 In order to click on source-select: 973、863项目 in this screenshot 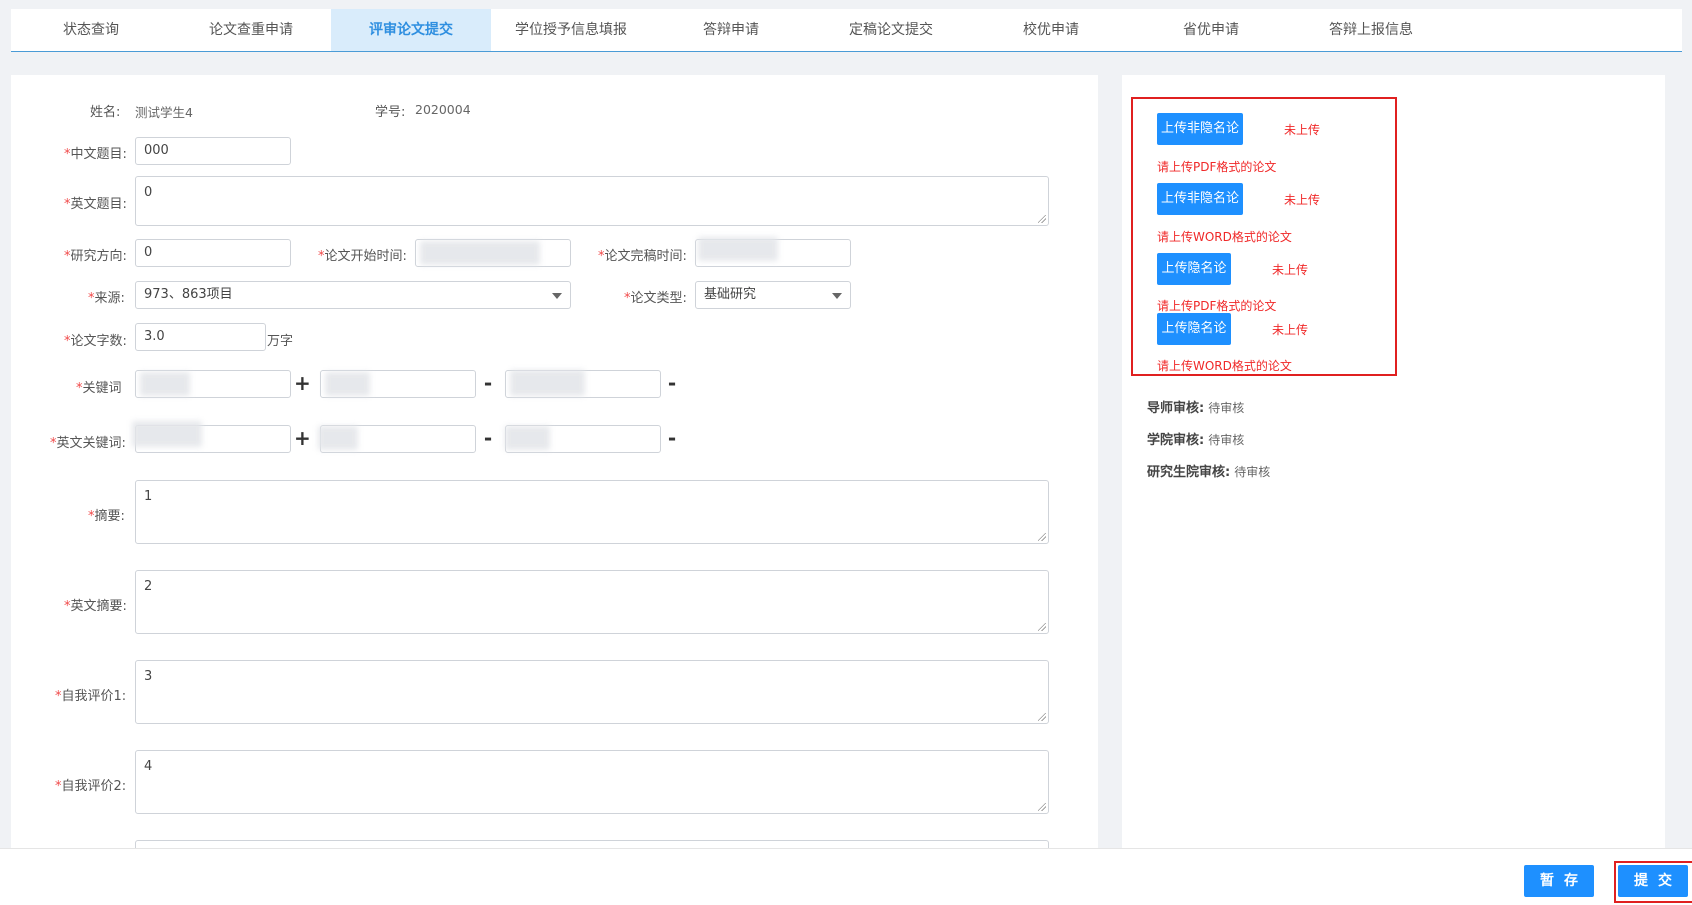, I will do `click(353, 295)`.